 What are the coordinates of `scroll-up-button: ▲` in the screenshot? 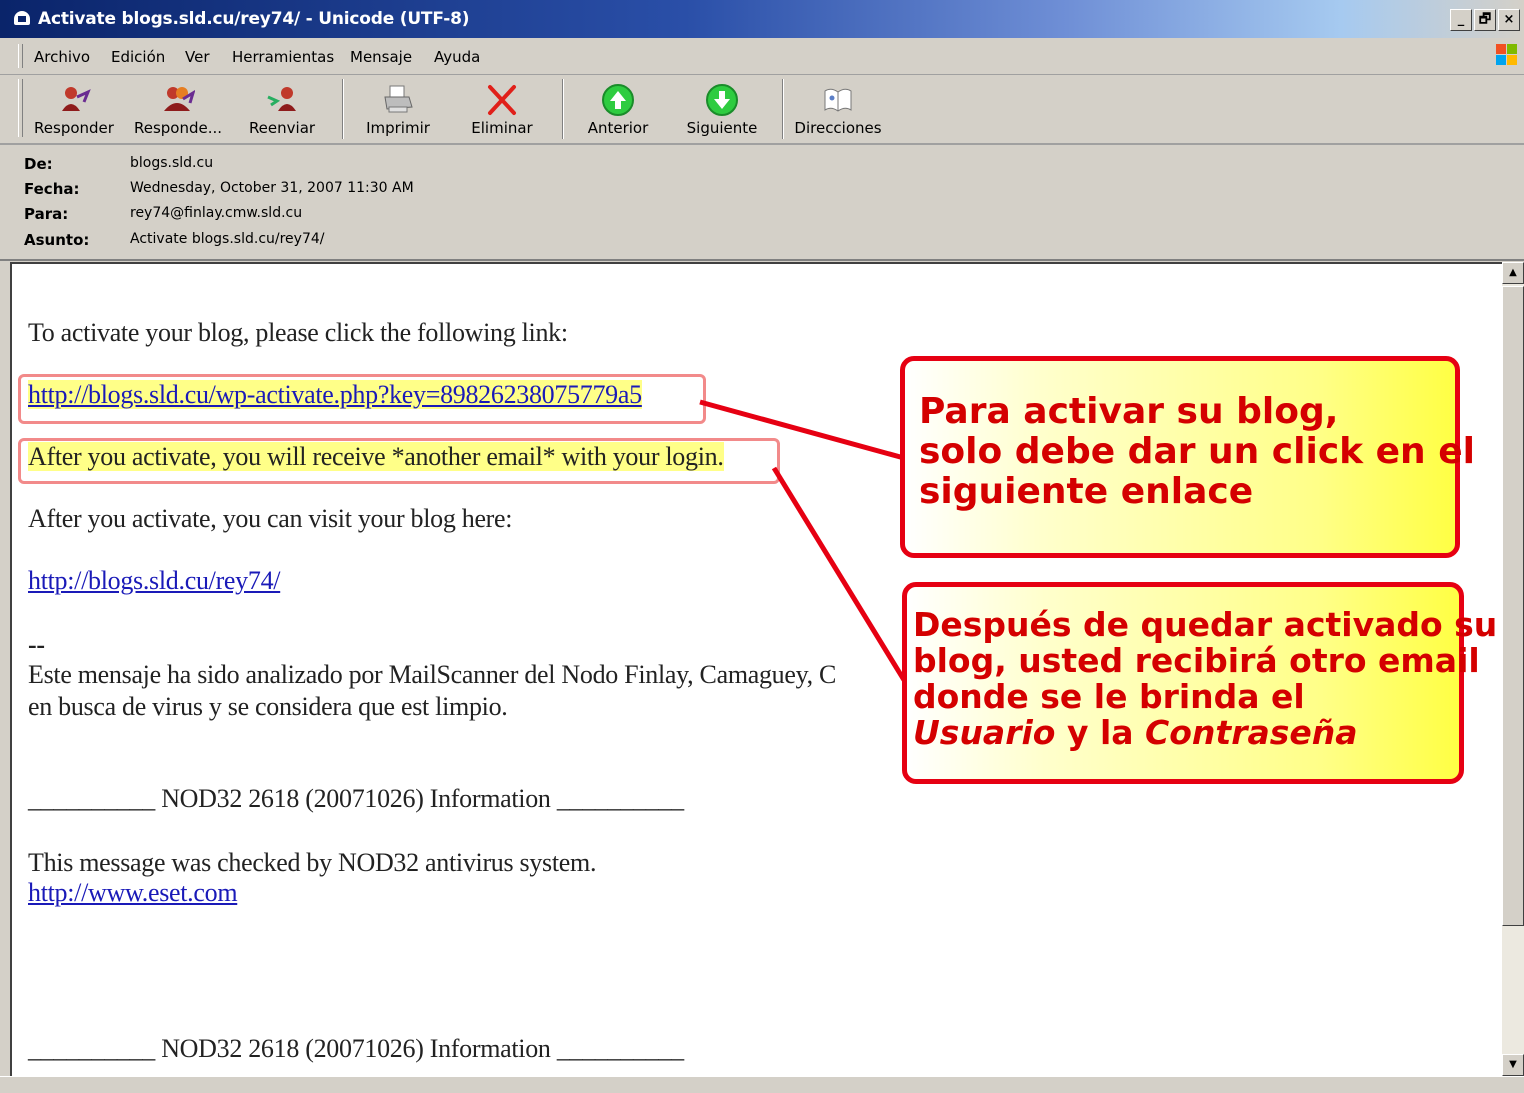 It's located at (1513, 273).